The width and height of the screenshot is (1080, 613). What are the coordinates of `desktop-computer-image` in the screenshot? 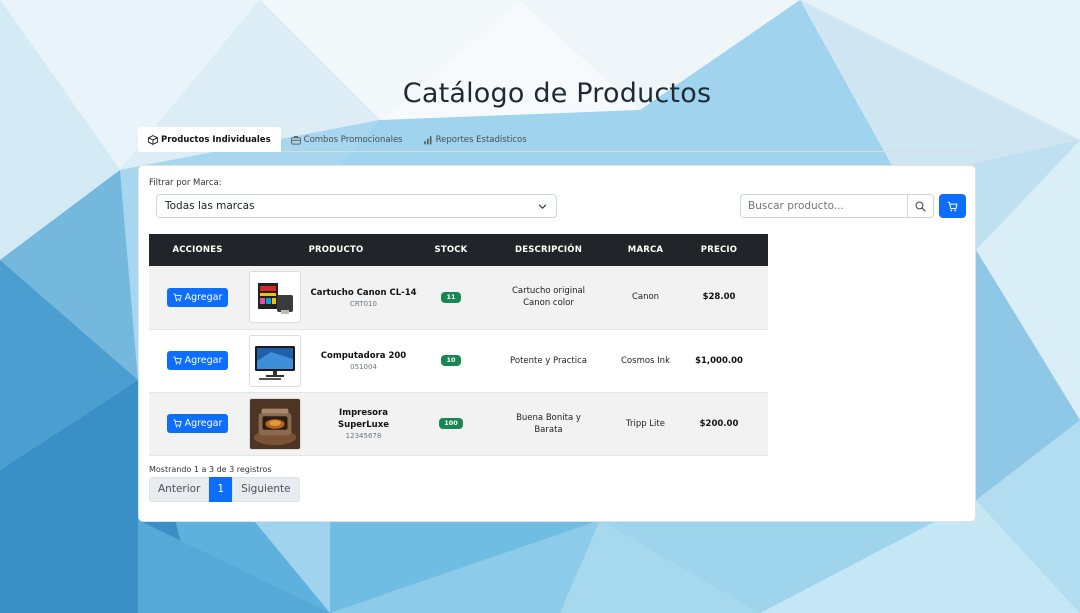 It's located at (275, 362).